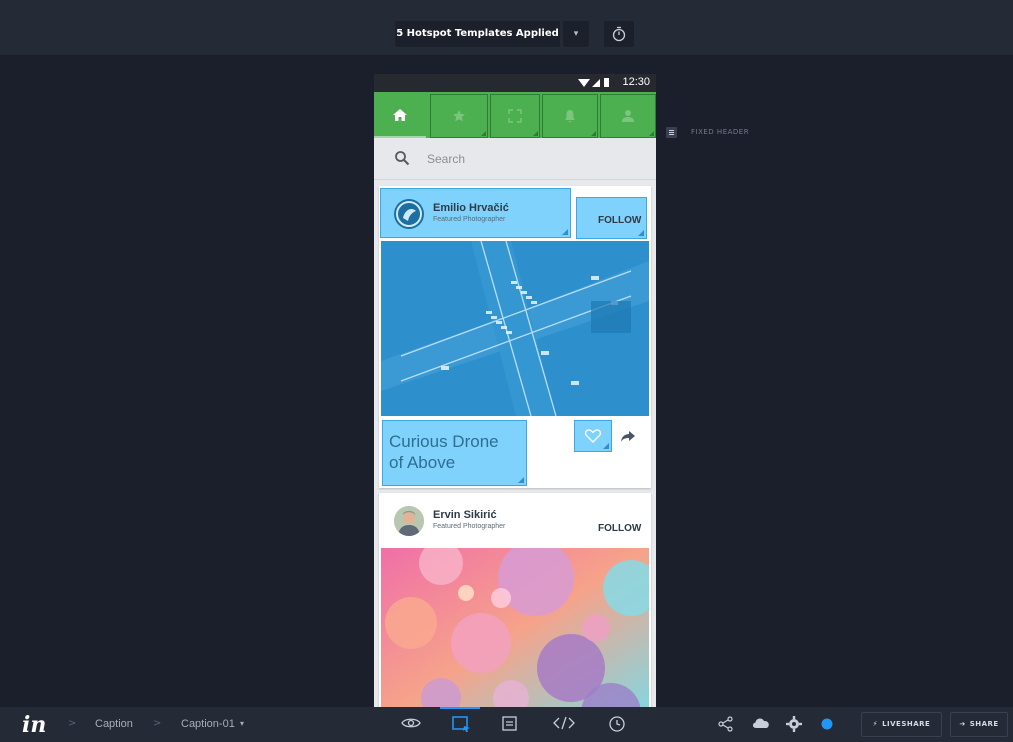 This screenshot has height=742, width=1013. I want to click on app-bar, so click(515, 115).